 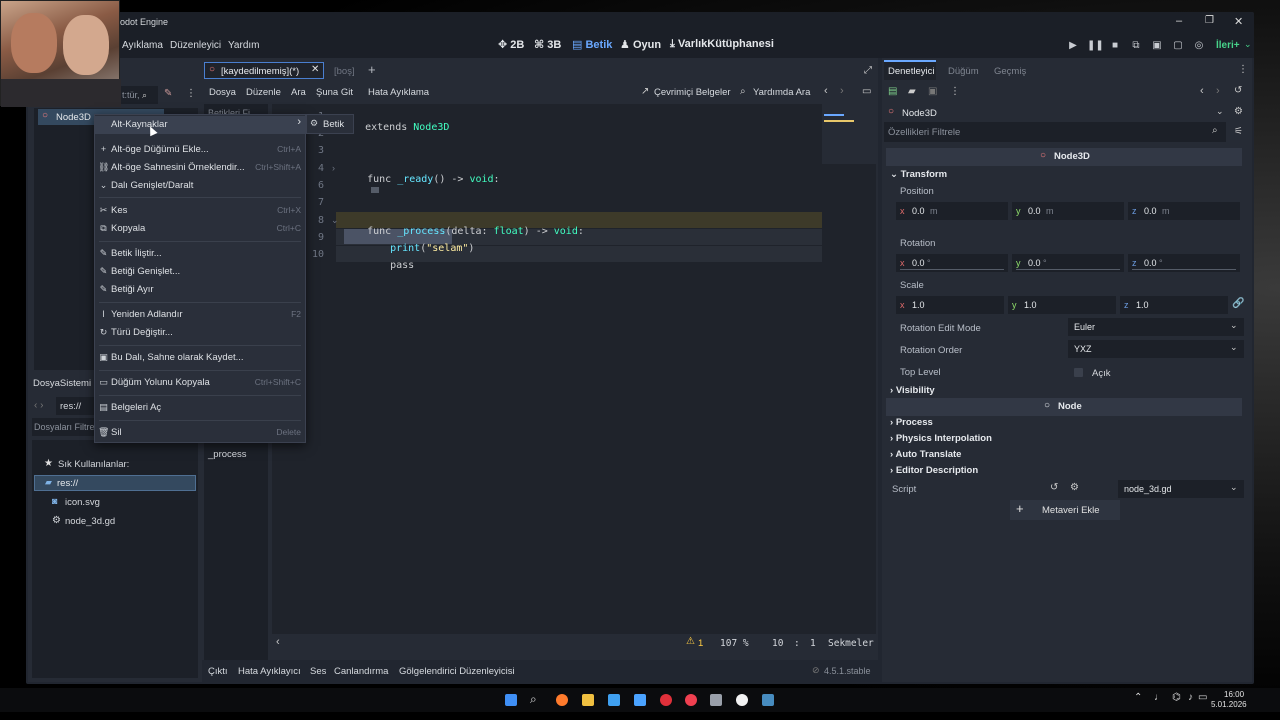 What do you see at coordinates (457, 671) in the screenshot?
I see `bottom-tab-shader: Gölgelendirici Düzenleyicisi` at bounding box center [457, 671].